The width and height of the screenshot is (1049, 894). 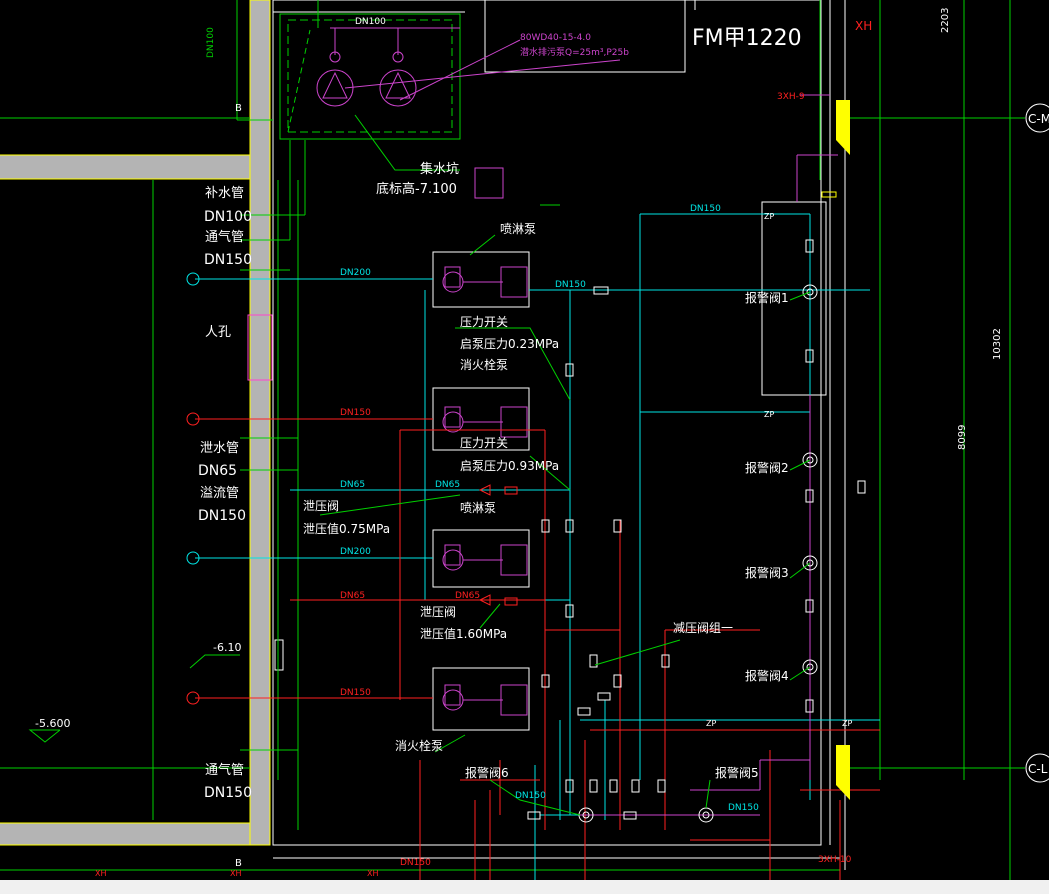 What do you see at coordinates (467, 596) in the screenshot?
I see `pipe-size-8: DN65` at bounding box center [467, 596].